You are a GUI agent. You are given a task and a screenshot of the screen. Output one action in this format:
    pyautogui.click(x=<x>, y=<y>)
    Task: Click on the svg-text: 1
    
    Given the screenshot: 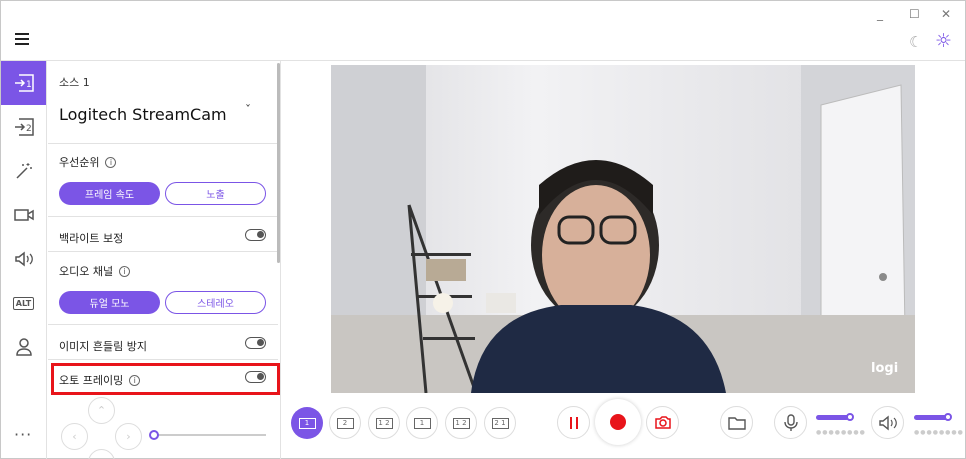 What is the action you would take?
    pyautogui.click(x=29, y=85)
    